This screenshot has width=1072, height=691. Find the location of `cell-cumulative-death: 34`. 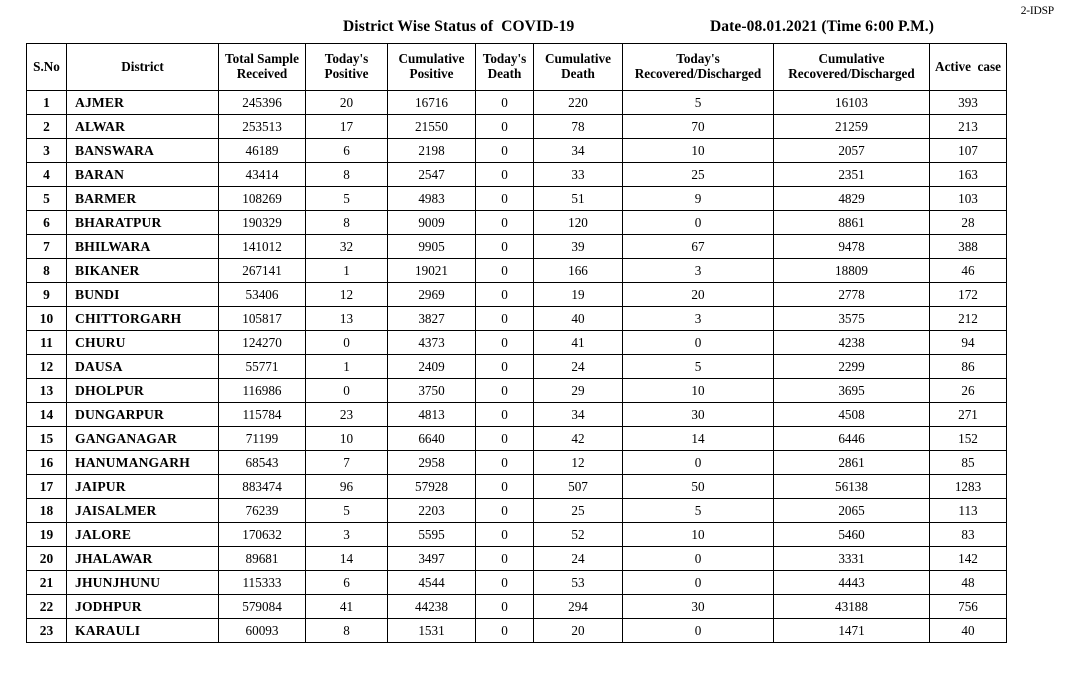

cell-cumulative-death: 34 is located at coordinates (578, 150).